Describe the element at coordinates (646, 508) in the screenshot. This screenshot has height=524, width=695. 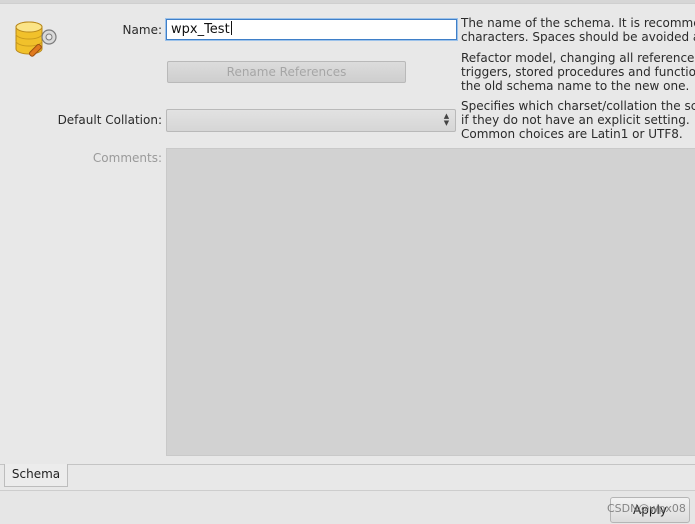
I see `watermark: CSDN@wpx08` at that location.